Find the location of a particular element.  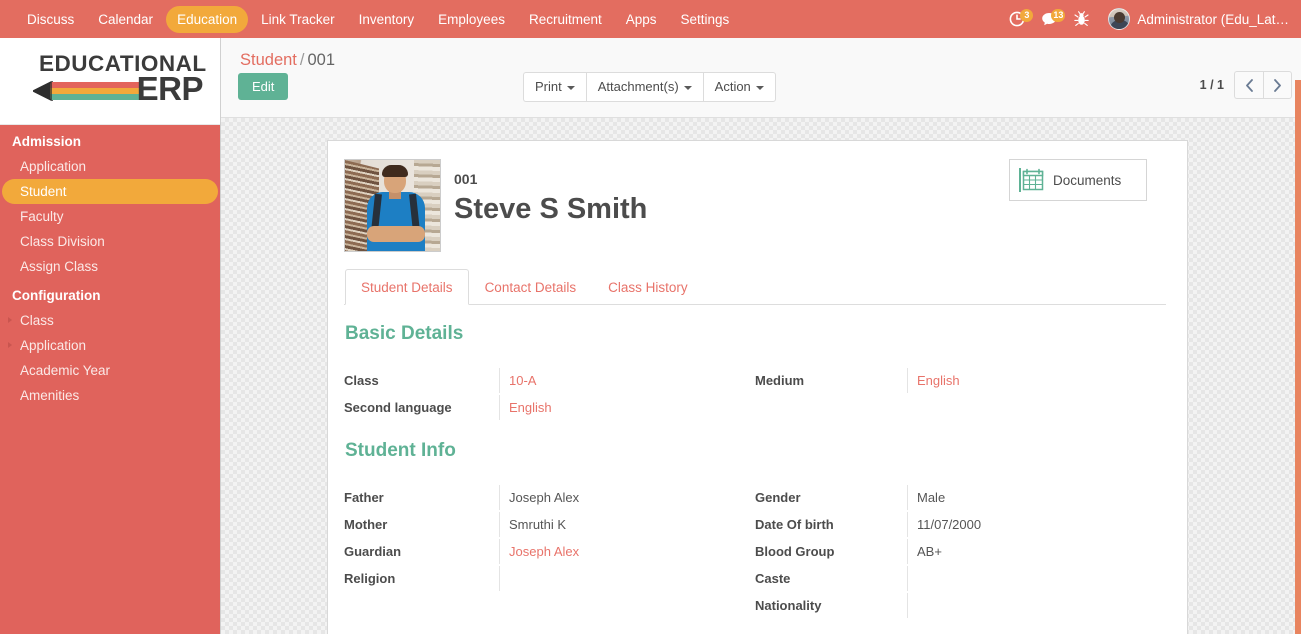

pager-next-button is located at coordinates (1277, 85).